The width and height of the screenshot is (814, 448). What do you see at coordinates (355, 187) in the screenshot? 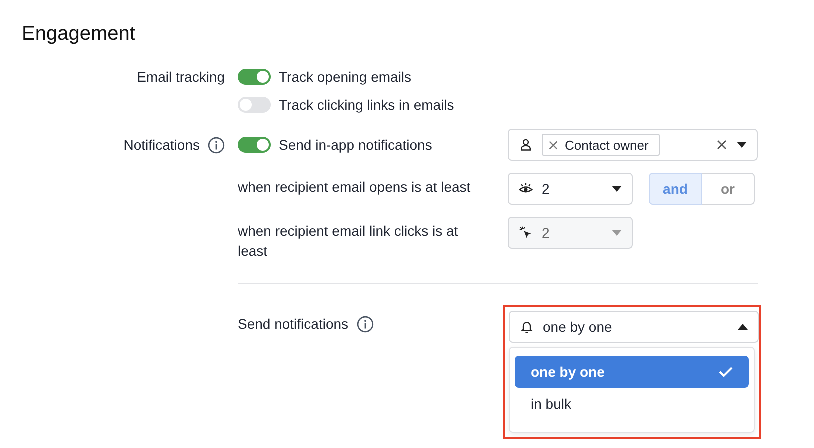
I see `condition-label: when recipient email opens is at least` at bounding box center [355, 187].